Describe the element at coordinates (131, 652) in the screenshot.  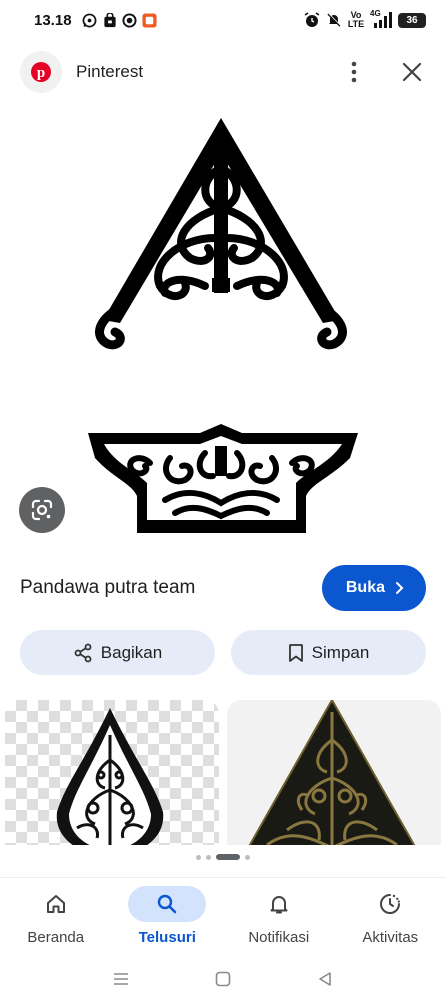
I see `share-button-label: Bagikan` at that location.